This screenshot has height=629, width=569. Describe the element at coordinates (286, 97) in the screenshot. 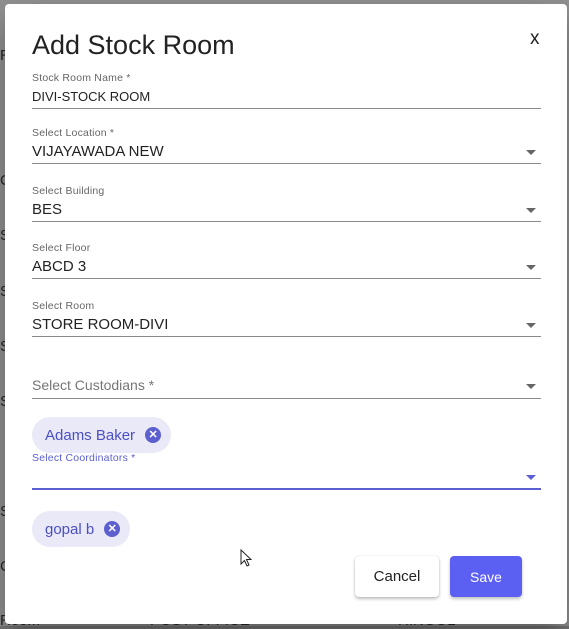

I see `stock-room-name-input: DIVI-STOCK ROOM` at that location.